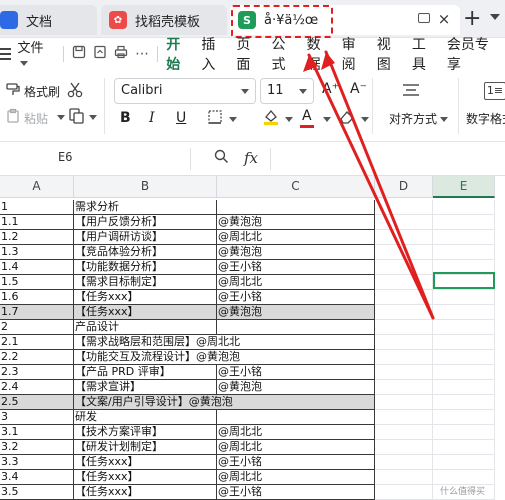 Image resolution: width=505 pixels, height=500 pixels. Describe the element at coordinates (145, 417) in the screenshot. I see `cell-task: 研发` at that location.